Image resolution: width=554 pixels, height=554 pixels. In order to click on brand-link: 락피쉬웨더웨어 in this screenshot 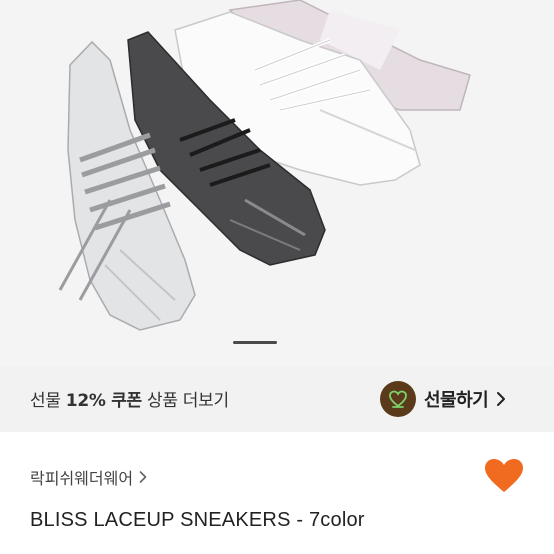, I will do `click(88, 477)`.